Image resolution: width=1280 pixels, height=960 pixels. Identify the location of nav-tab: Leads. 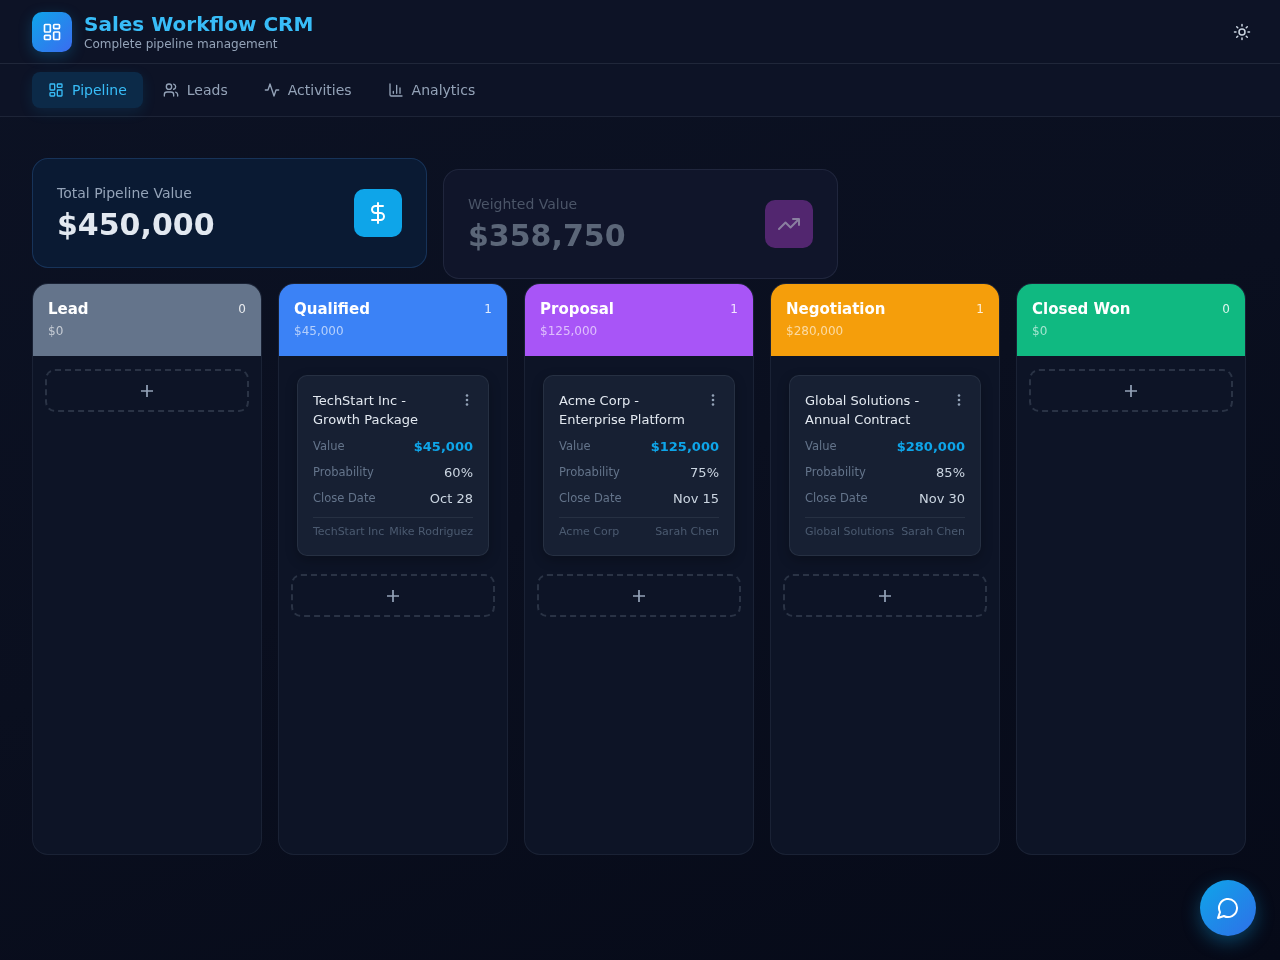
(195, 90).